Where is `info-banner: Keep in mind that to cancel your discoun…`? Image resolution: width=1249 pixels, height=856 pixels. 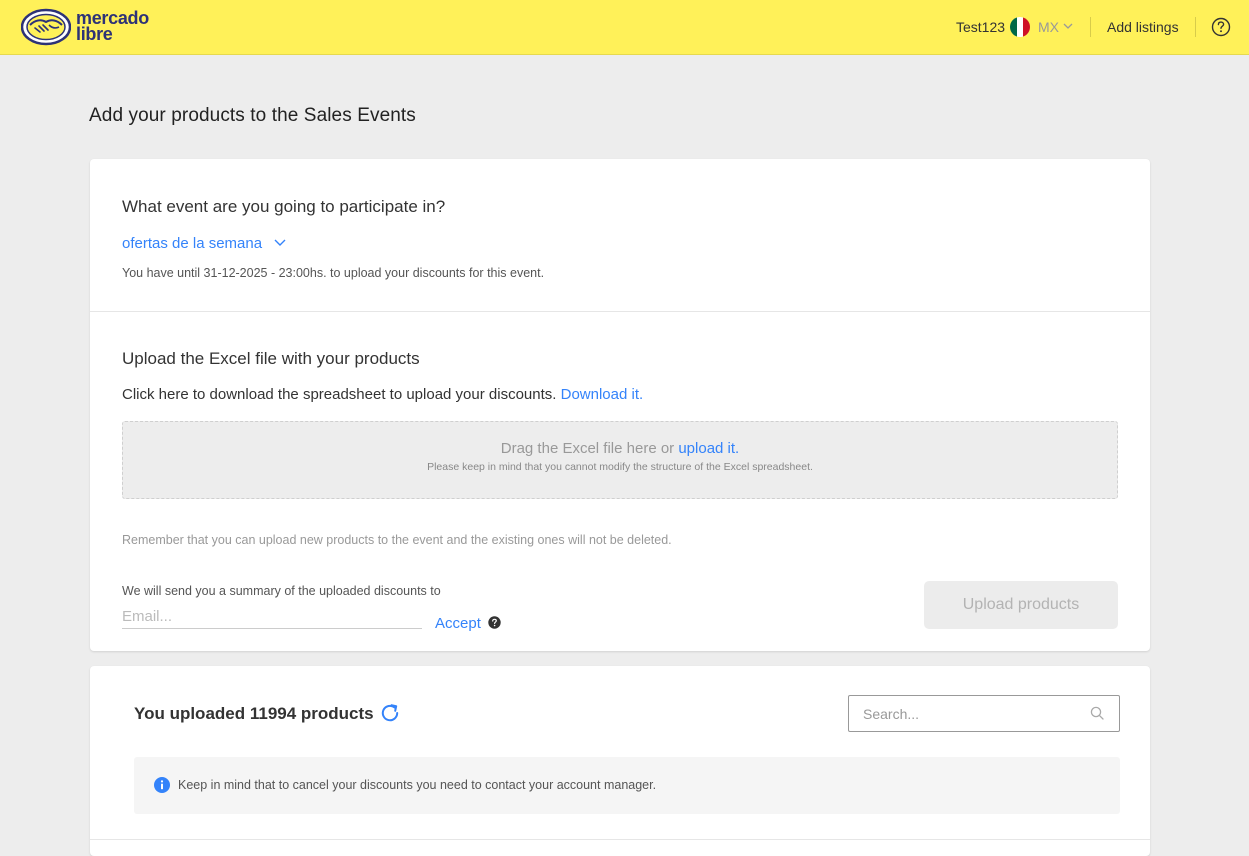
info-banner: Keep in mind that to cancel your discoun… is located at coordinates (627, 785).